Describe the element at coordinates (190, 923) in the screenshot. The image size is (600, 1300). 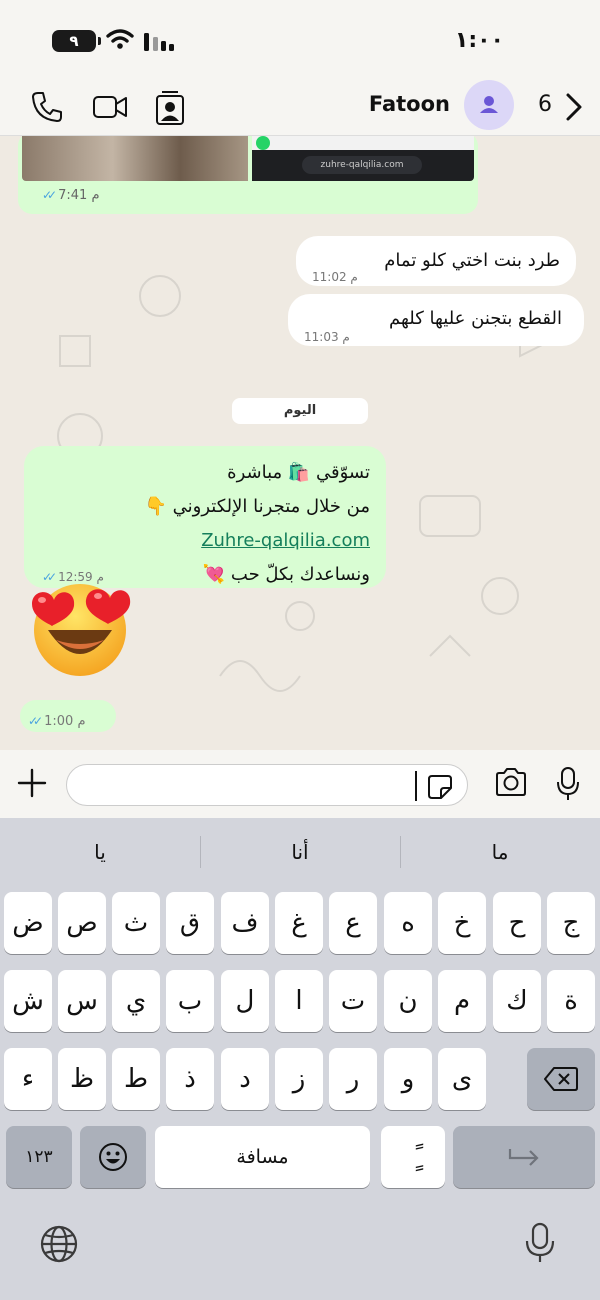
I see `key: ق` at that location.